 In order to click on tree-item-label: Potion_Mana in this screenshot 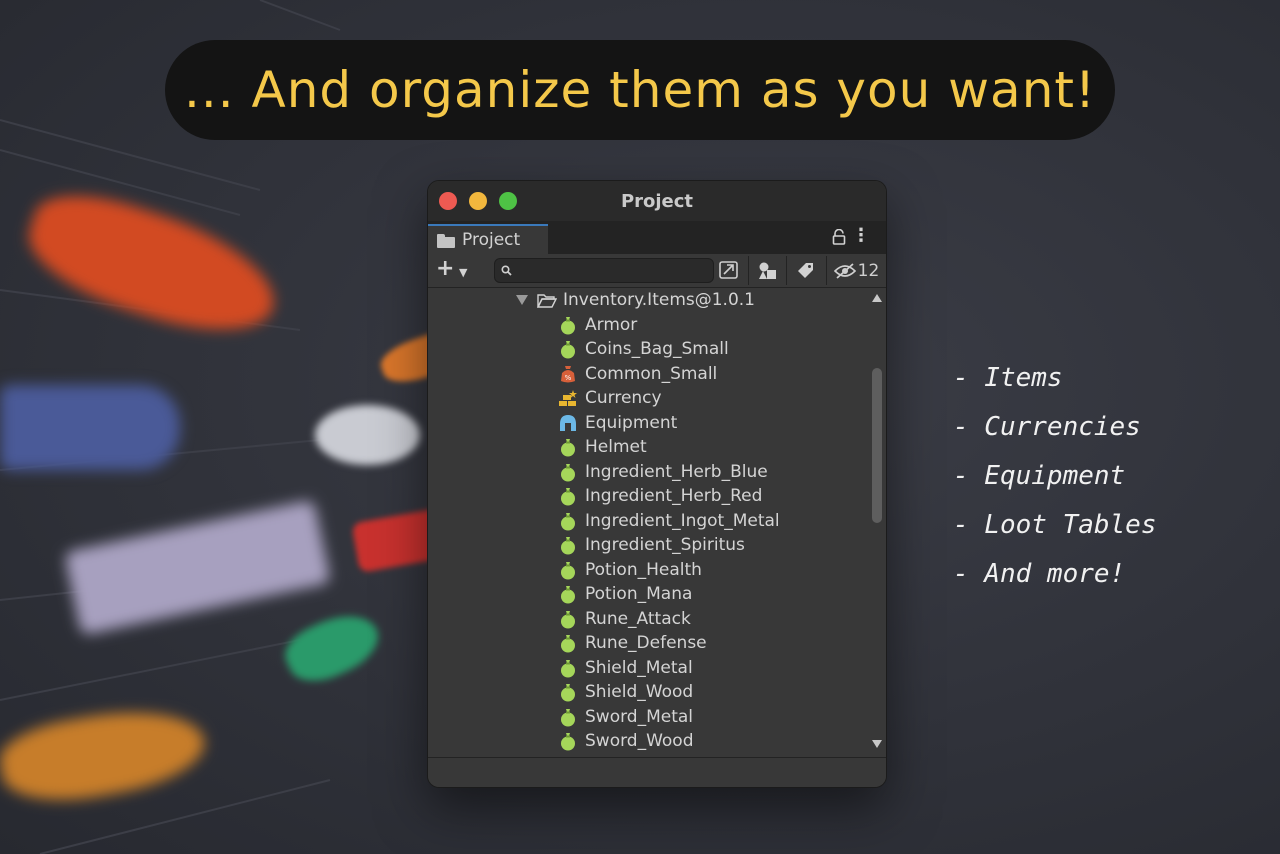, I will do `click(639, 594)`.